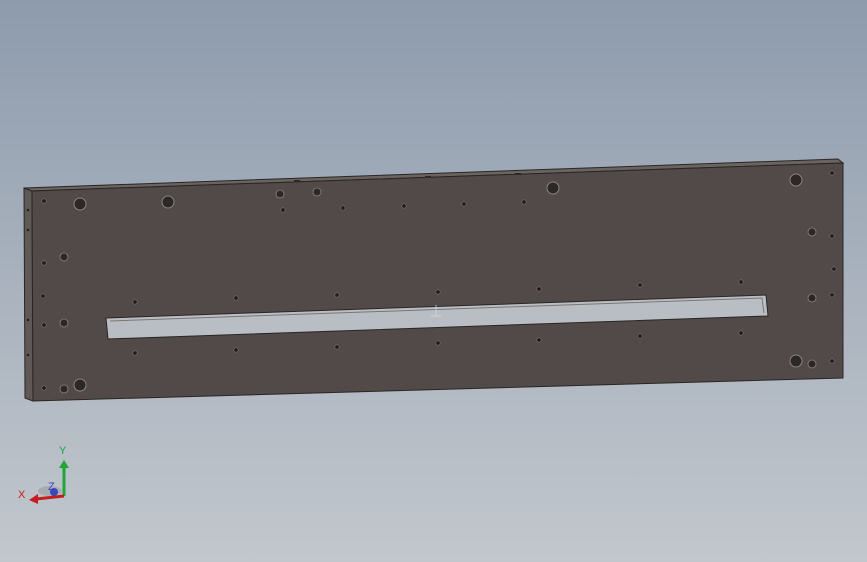 The image size is (867, 562). Describe the element at coordinates (49, 475) in the screenshot. I see `orientation-triad: Y X Z` at that location.